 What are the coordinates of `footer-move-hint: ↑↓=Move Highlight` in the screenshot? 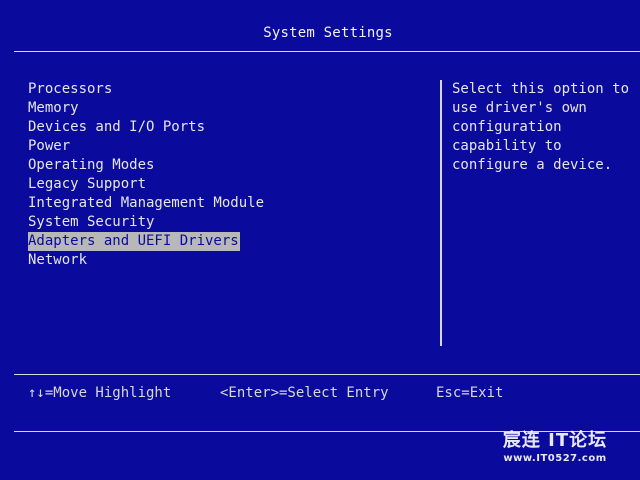 It's located at (100, 393).